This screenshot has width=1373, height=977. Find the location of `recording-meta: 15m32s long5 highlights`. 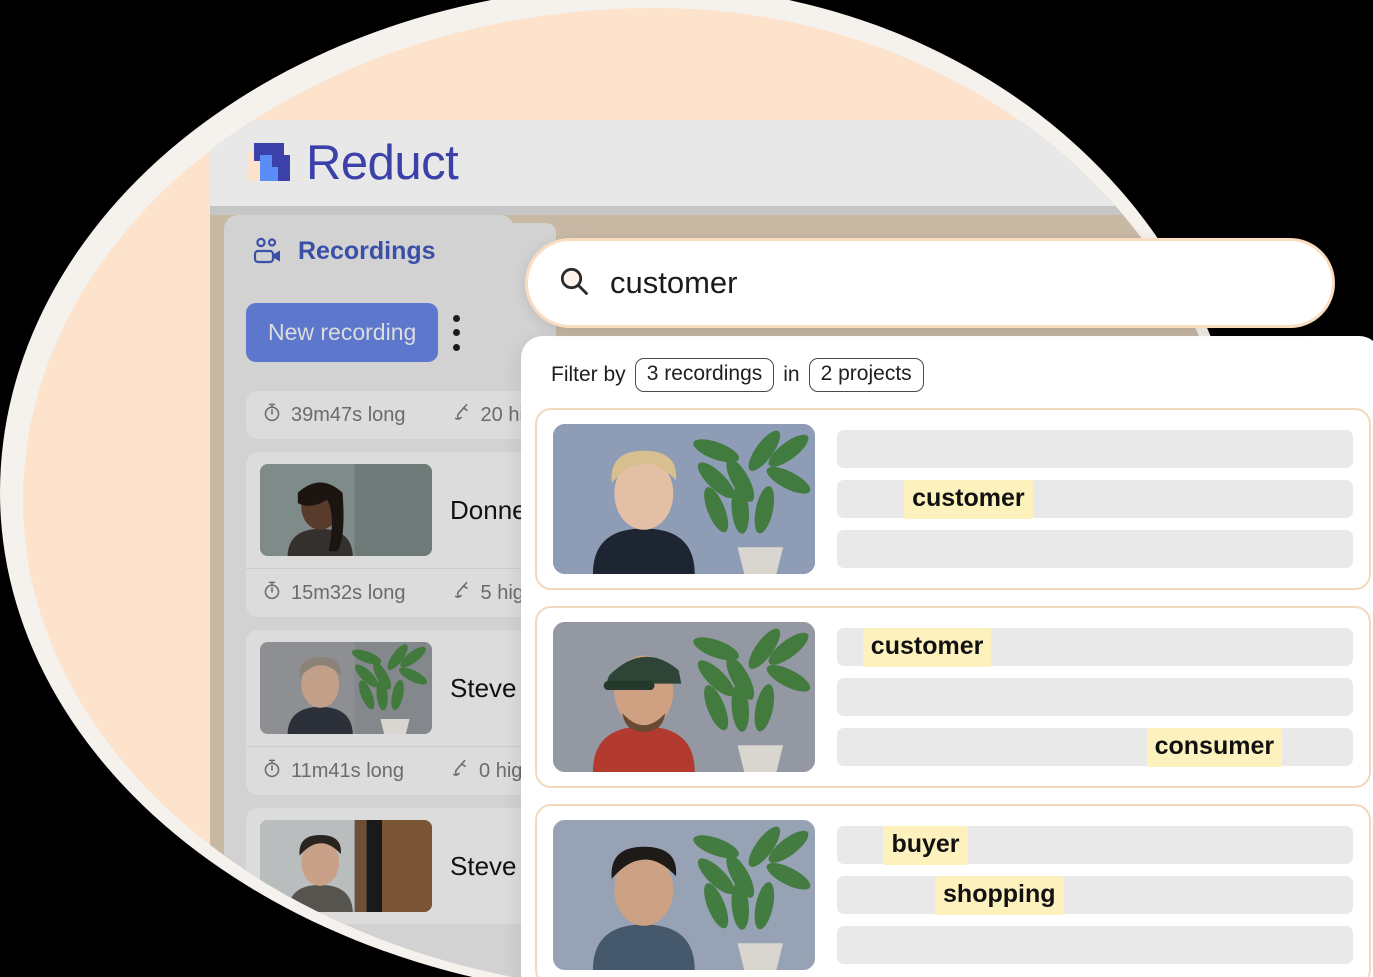

recording-meta: 15m32s long5 highlights is located at coordinates (394, 592).